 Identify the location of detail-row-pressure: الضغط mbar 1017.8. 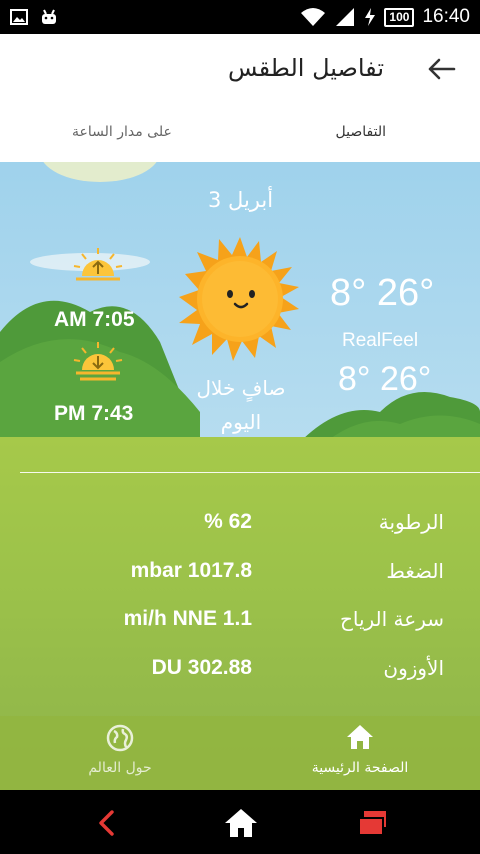
(240, 583).